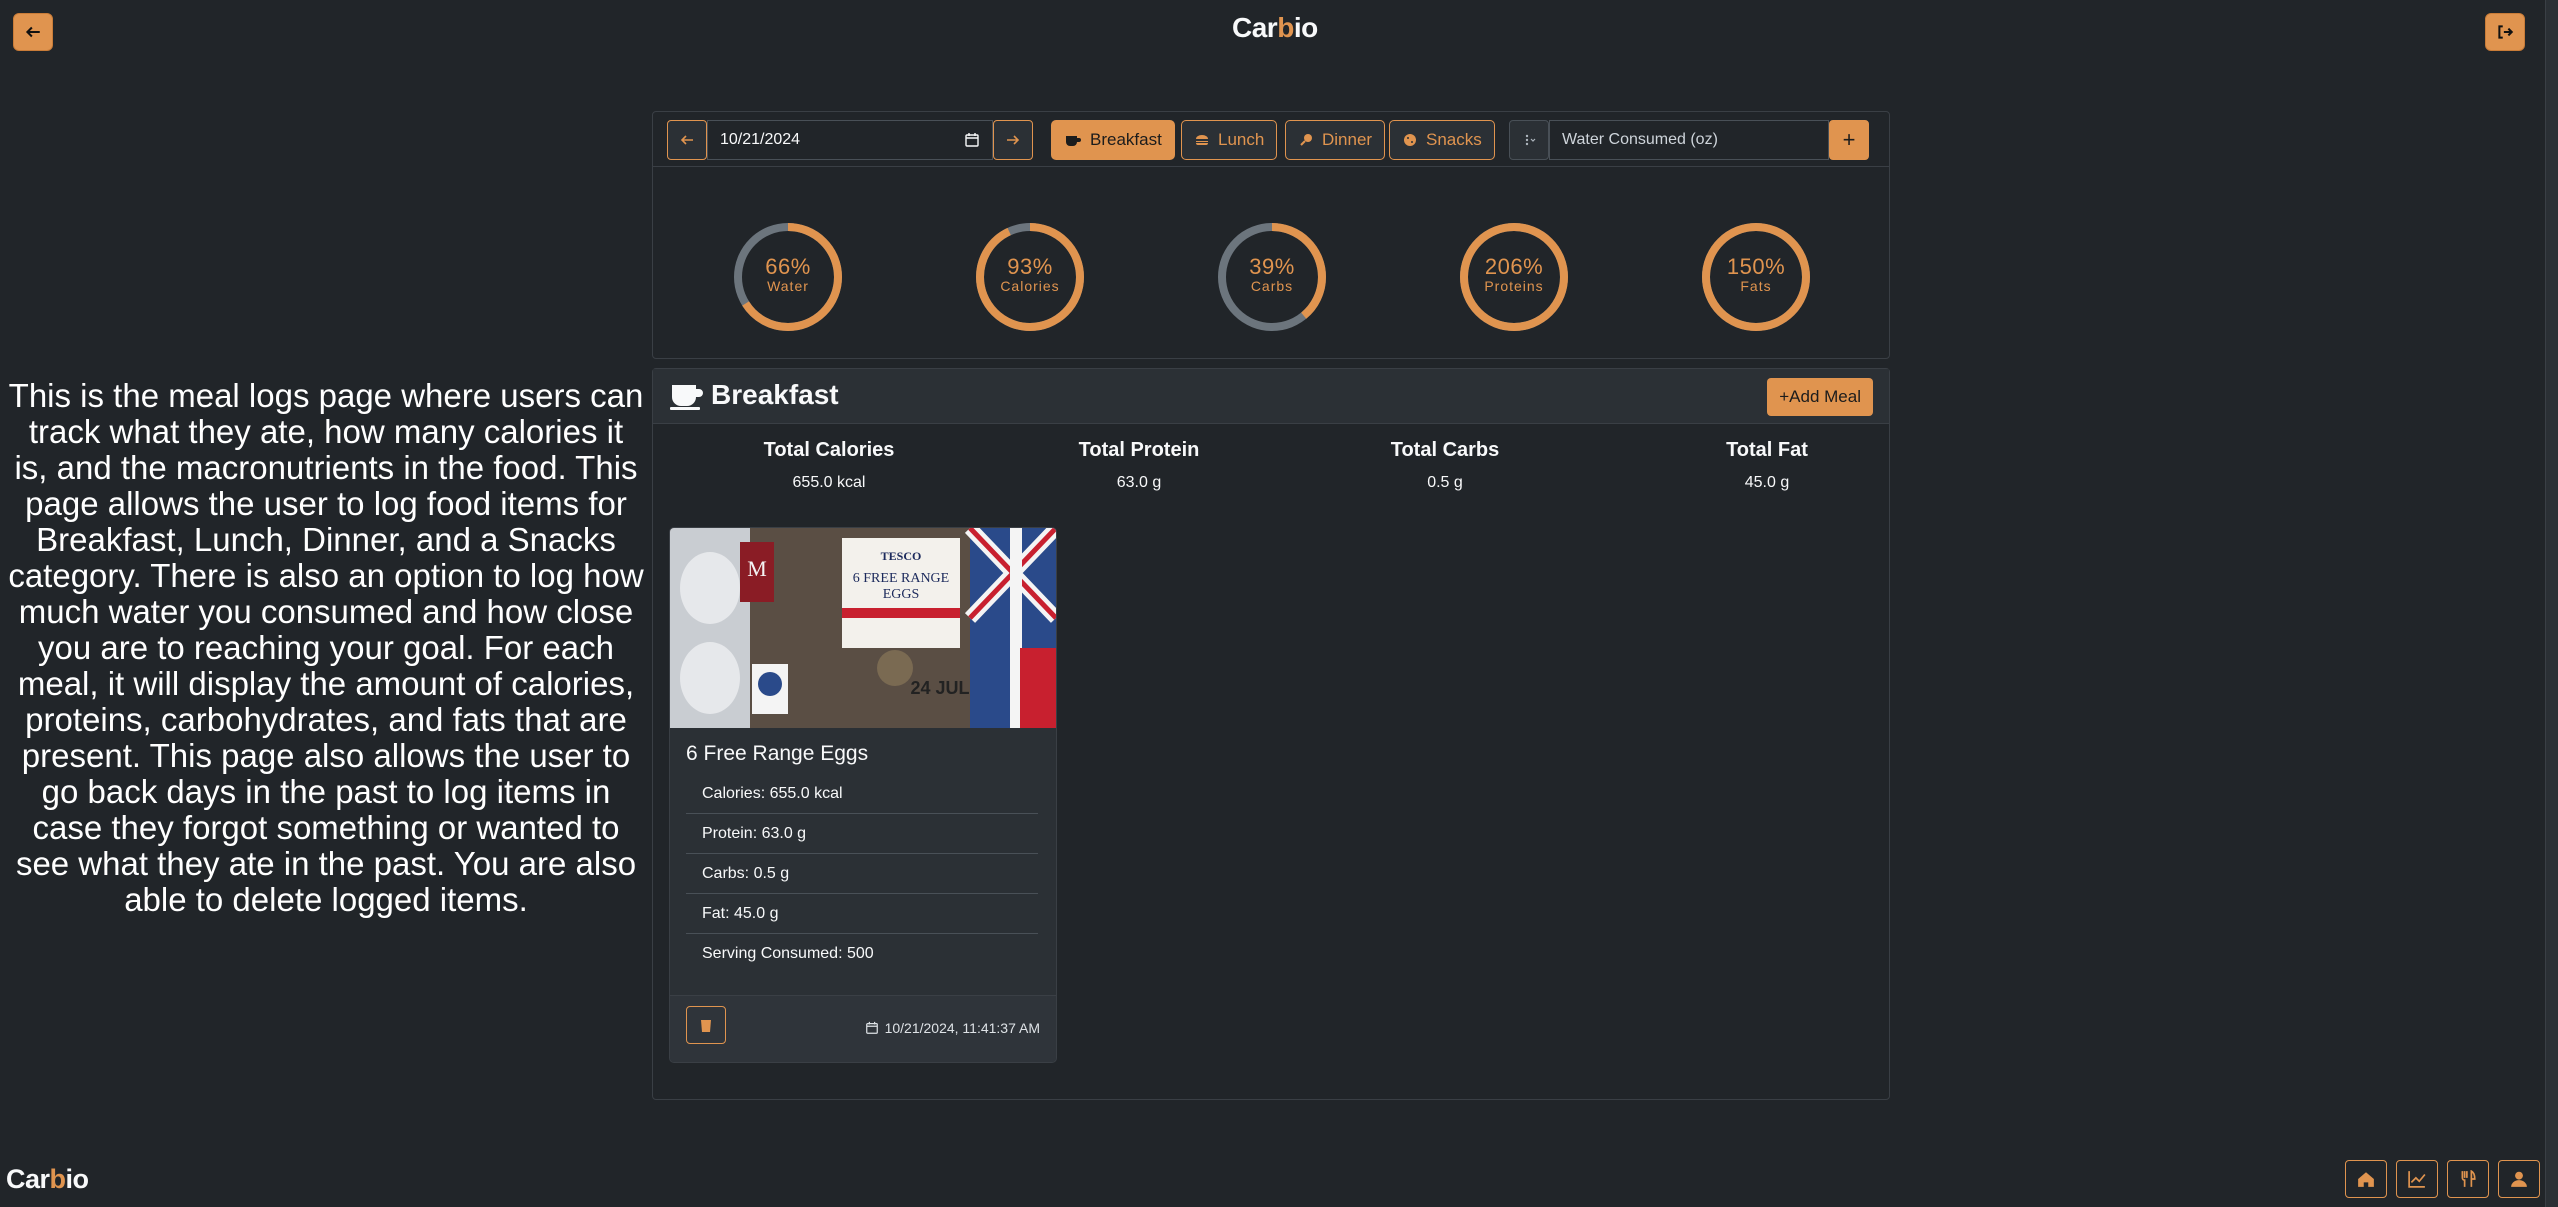 The width and height of the screenshot is (2558, 1207). I want to click on total-label: Total Protein, so click(1139, 450).